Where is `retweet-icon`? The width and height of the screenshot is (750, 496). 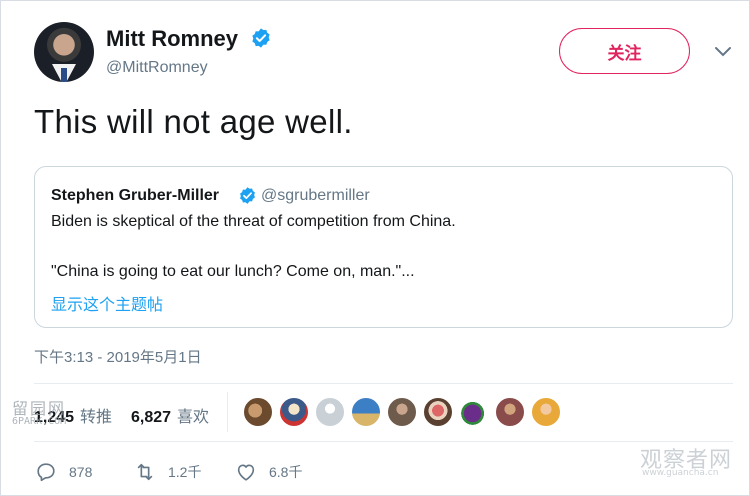
retweet-icon is located at coordinates (145, 472).